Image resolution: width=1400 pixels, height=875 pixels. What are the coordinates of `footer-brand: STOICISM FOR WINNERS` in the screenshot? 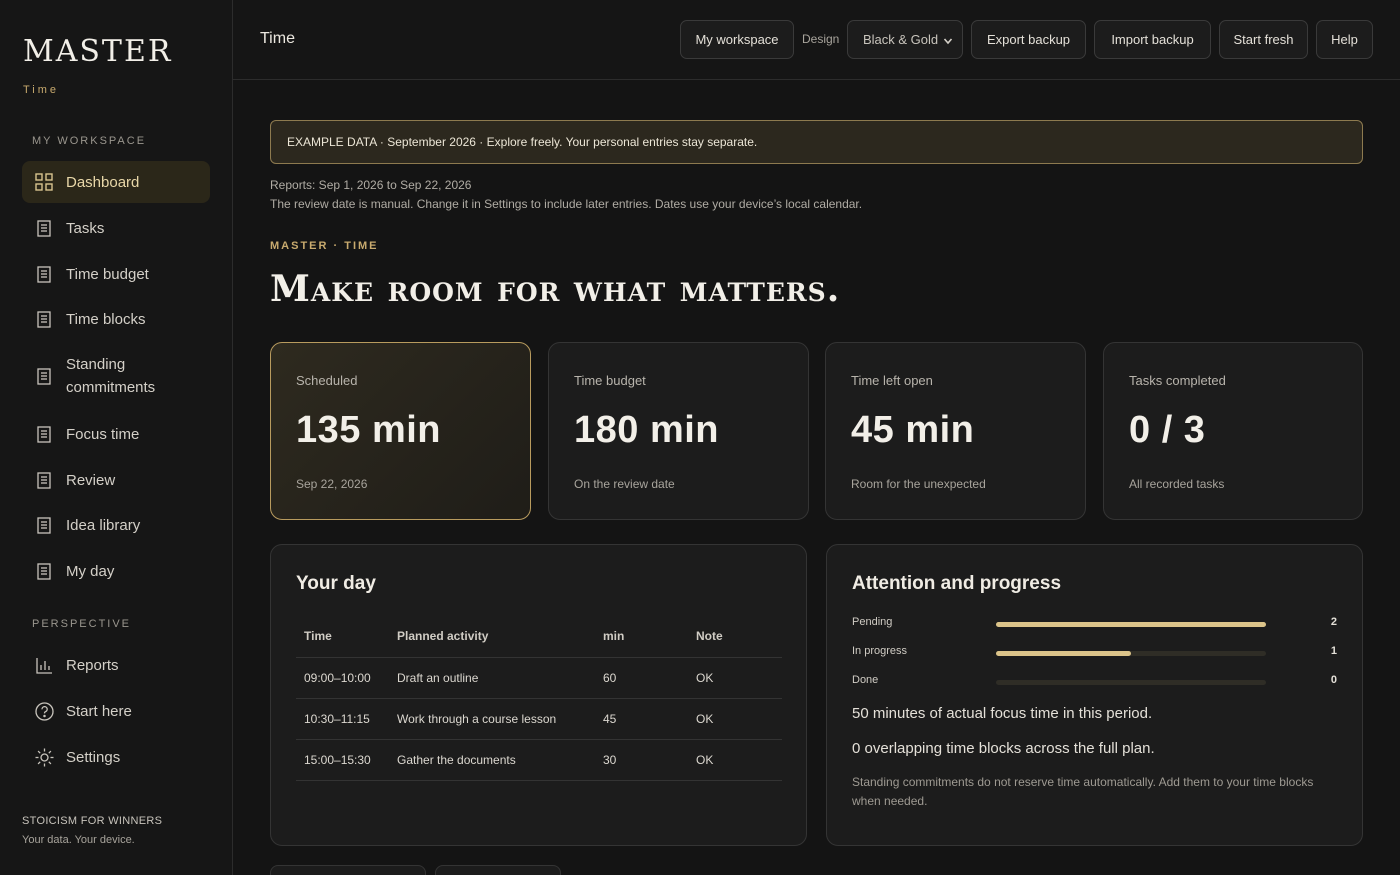 It's located at (92, 821).